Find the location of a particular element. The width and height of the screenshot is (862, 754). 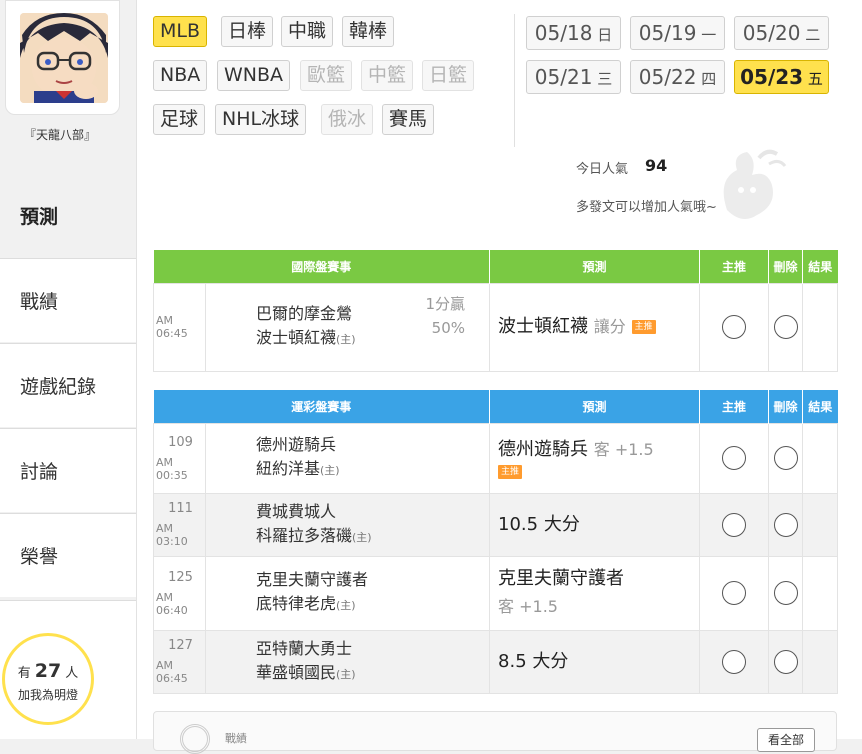

game-number: 109 is located at coordinates (180, 442).